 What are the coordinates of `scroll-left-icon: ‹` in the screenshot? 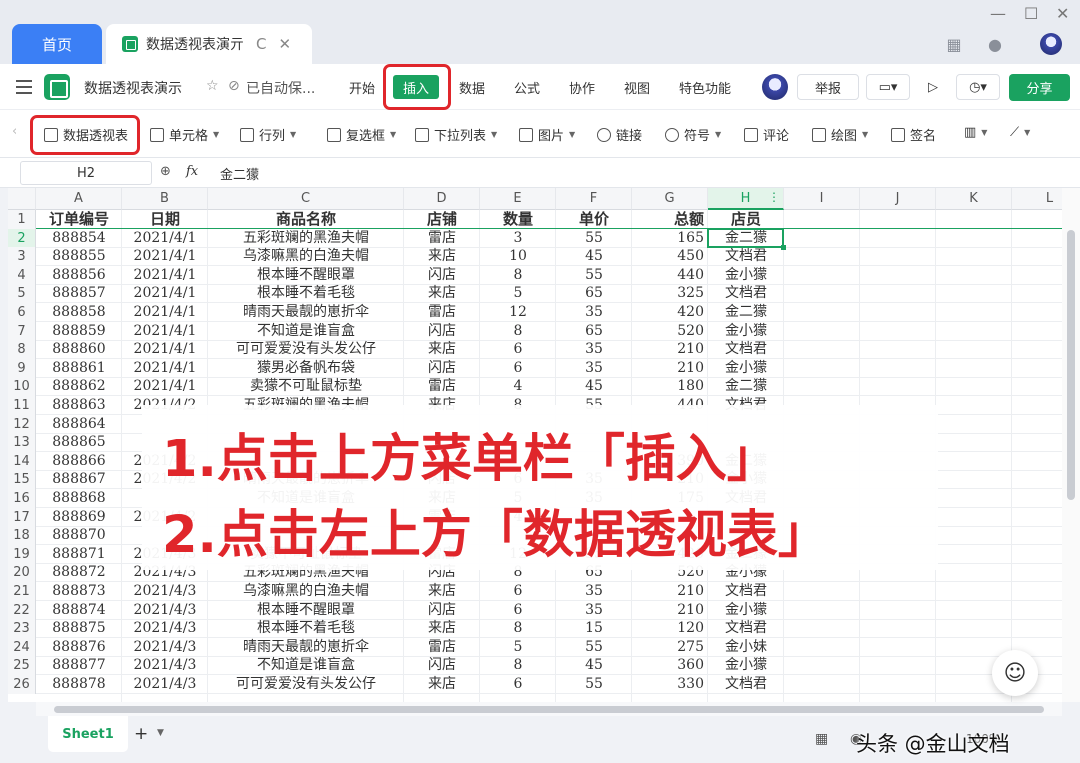 It's located at (14, 131).